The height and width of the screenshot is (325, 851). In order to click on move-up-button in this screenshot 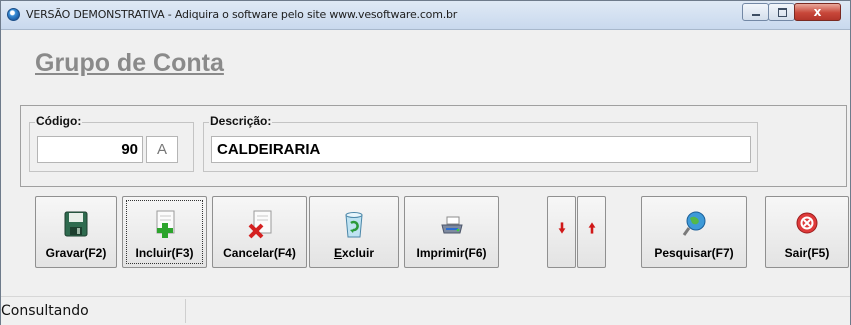, I will do `click(591, 232)`.